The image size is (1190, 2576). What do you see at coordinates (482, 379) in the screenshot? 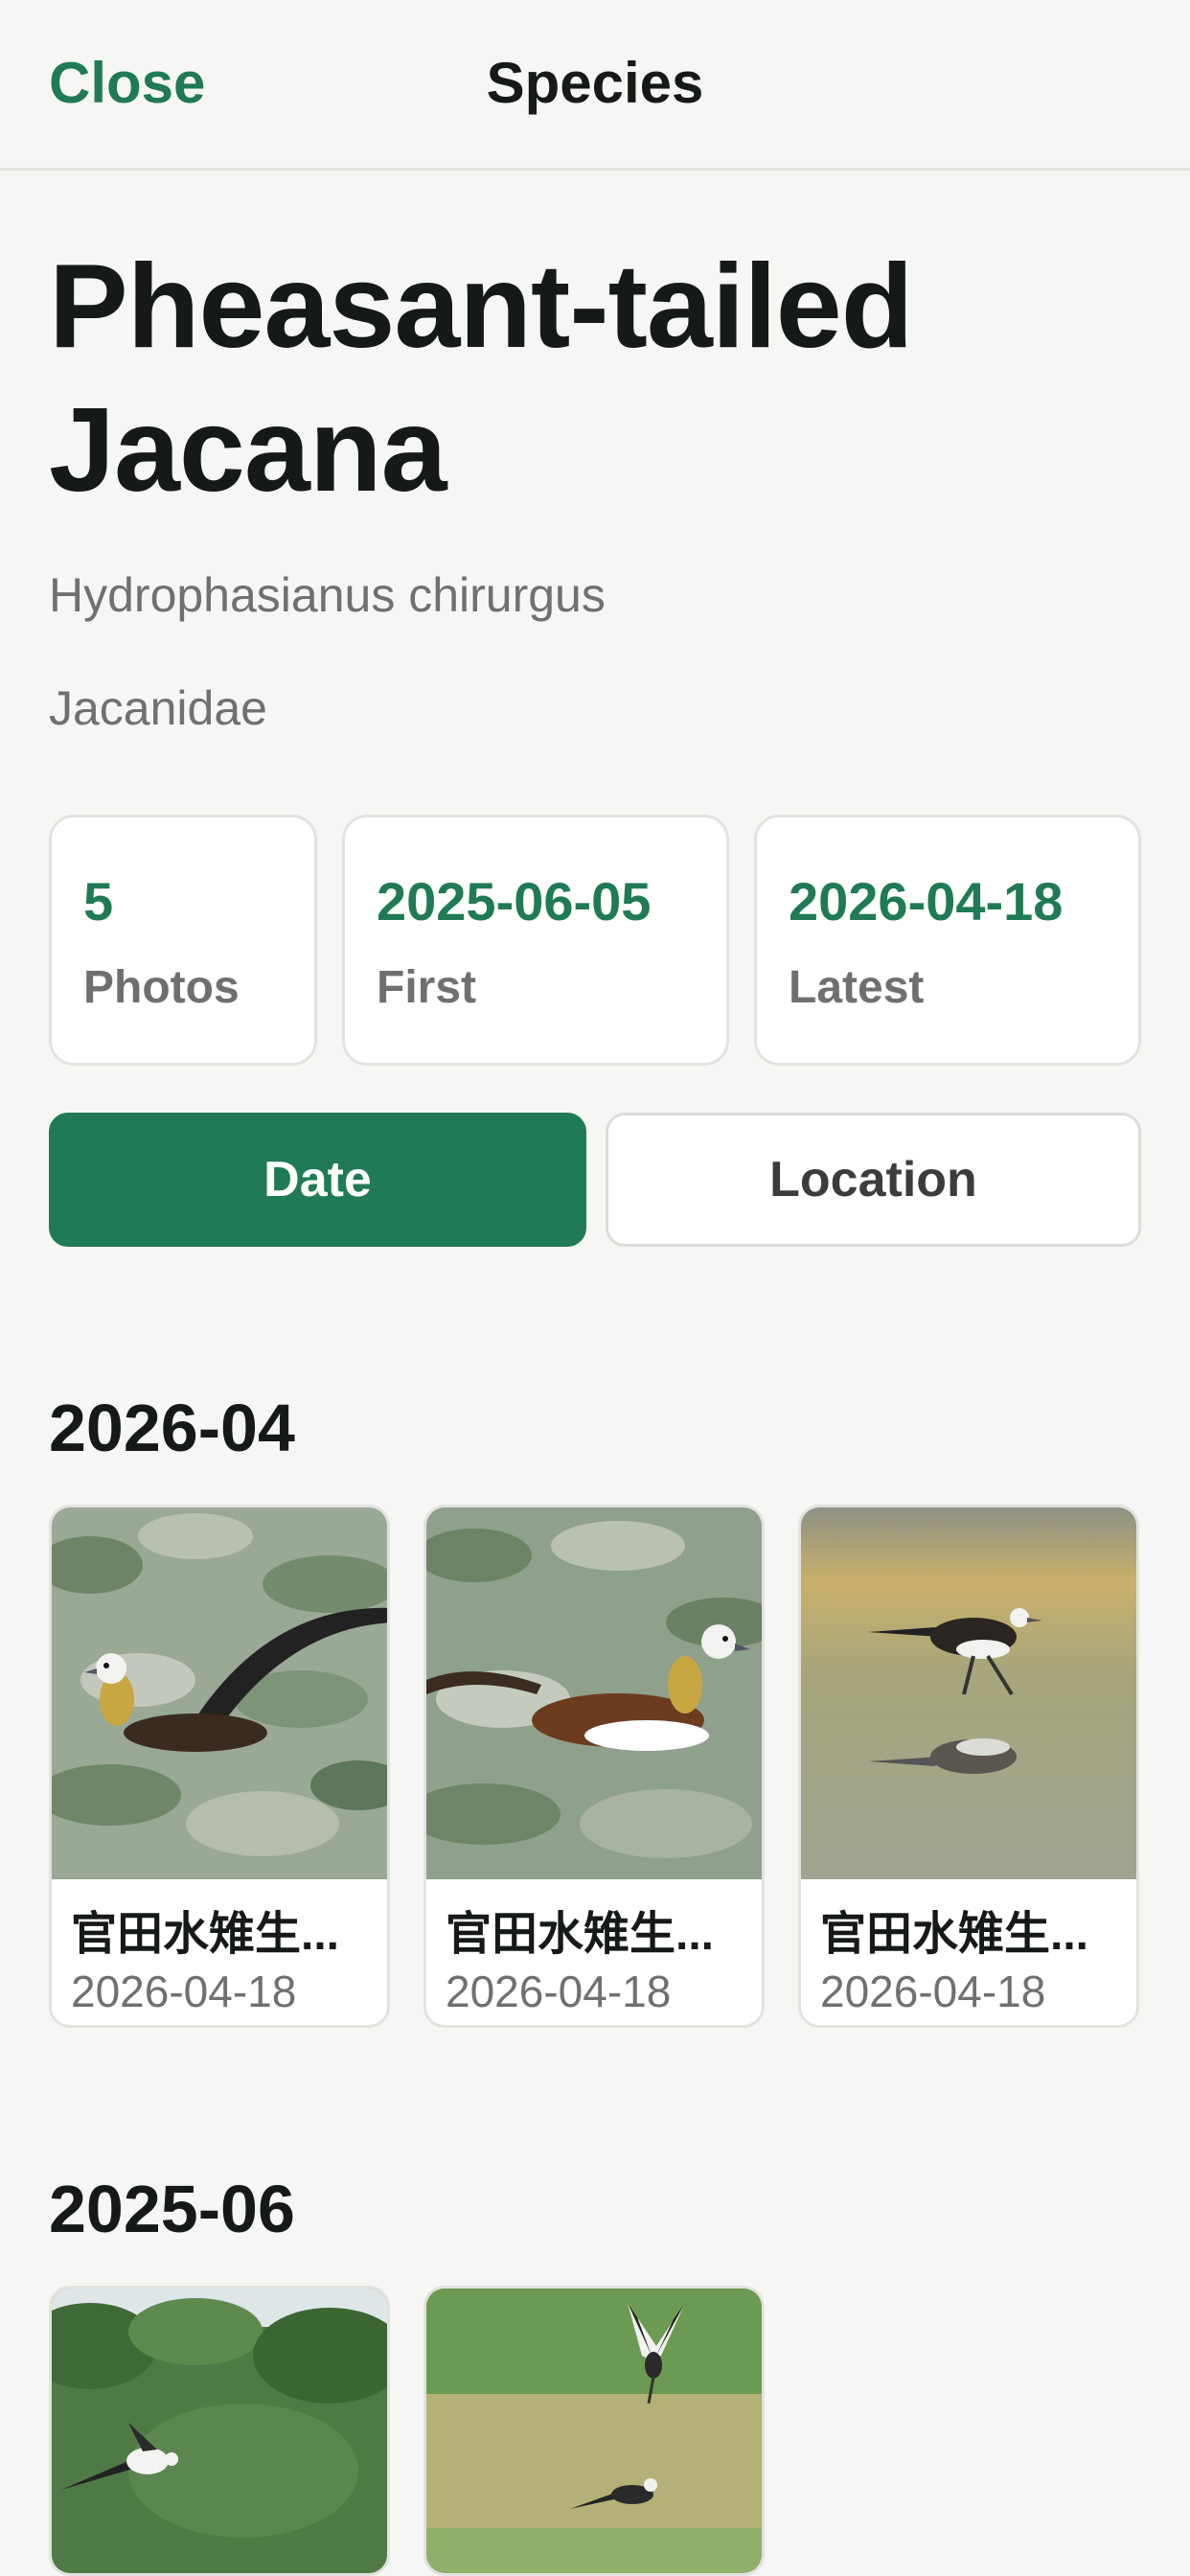
I see `species-common-name: Pheasant-tailed Jacana` at bounding box center [482, 379].